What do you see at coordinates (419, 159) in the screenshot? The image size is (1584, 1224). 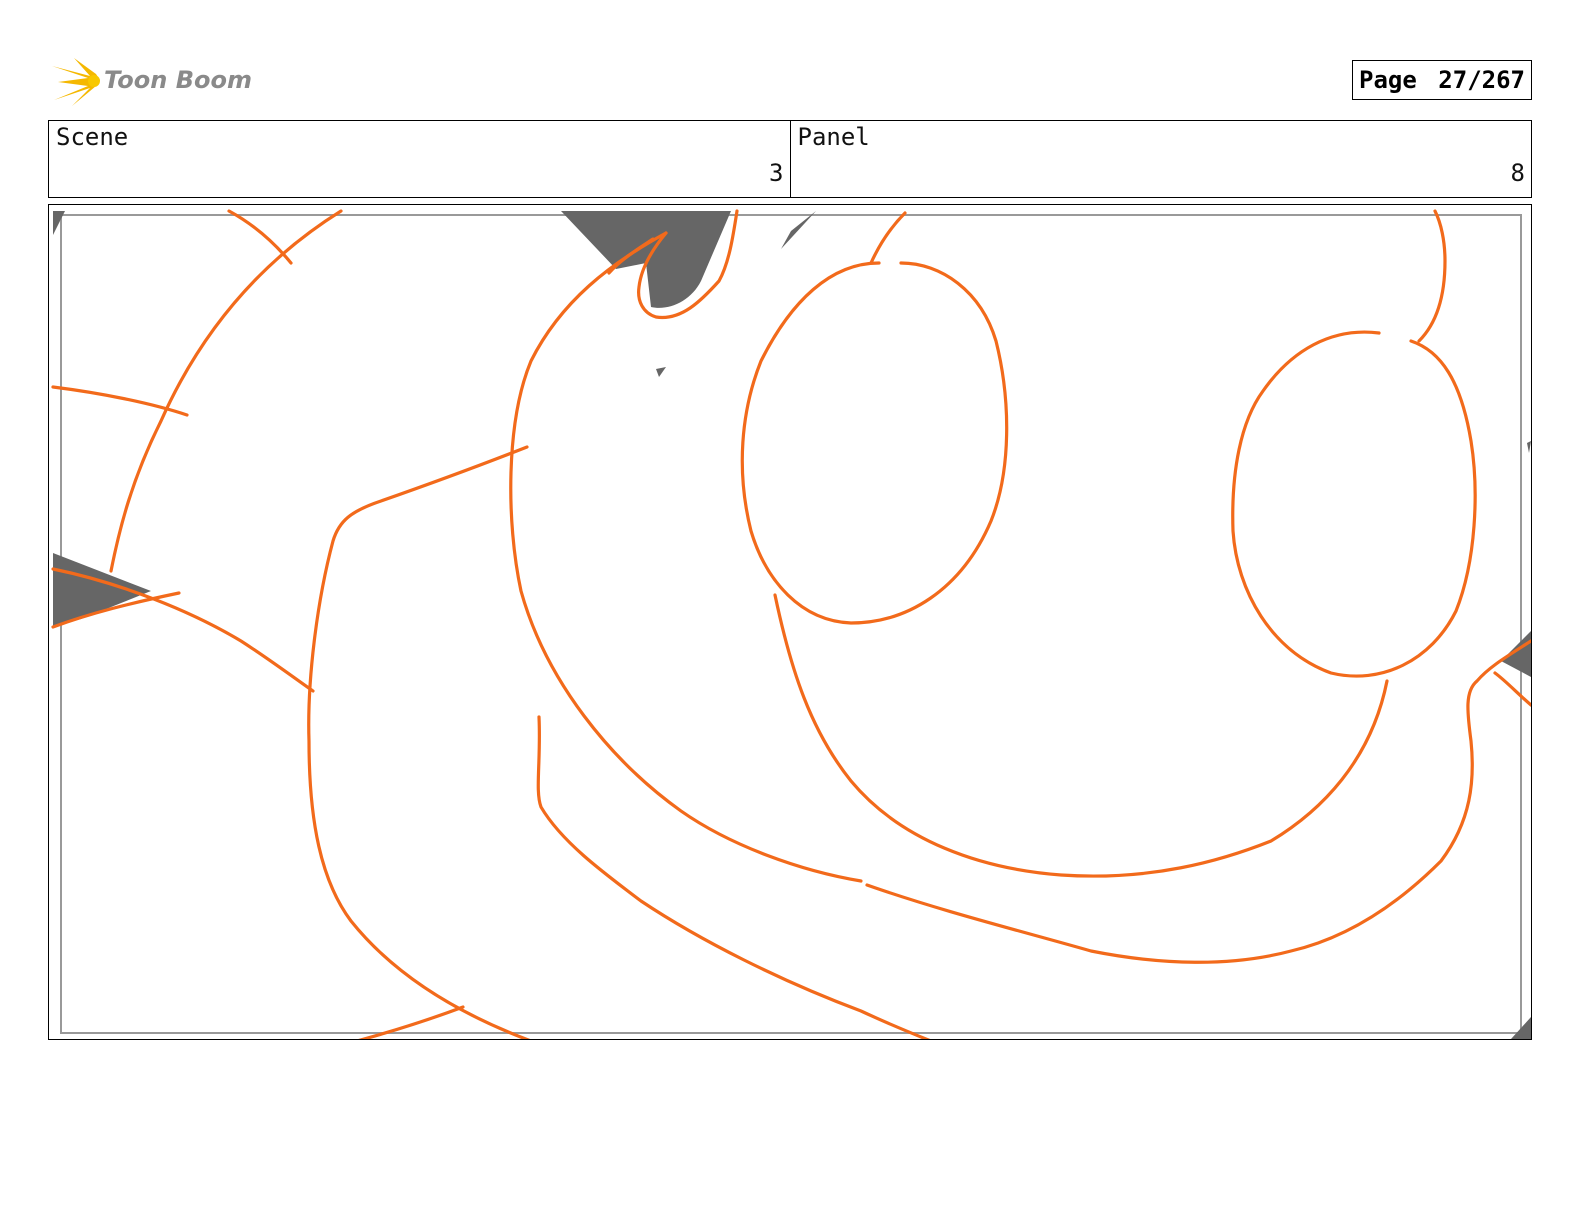 I see `scene-cell: Scene 3` at bounding box center [419, 159].